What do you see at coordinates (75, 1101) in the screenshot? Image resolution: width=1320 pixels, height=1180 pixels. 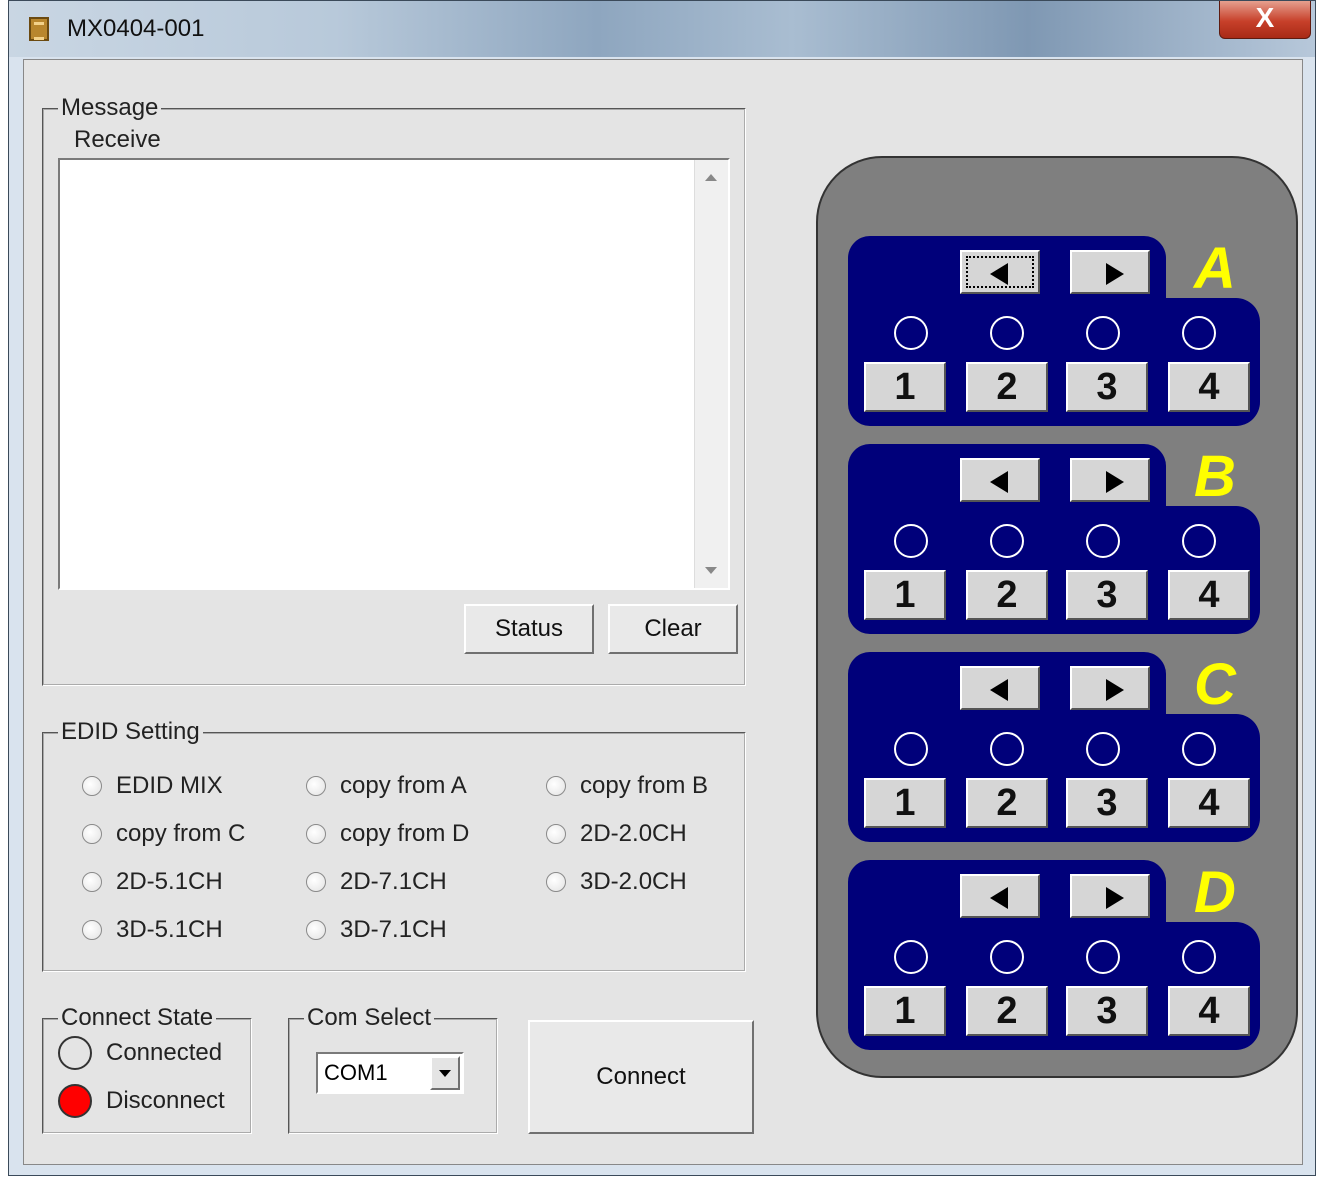 I see `disconnect-led-icon` at bounding box center [75, 1101].